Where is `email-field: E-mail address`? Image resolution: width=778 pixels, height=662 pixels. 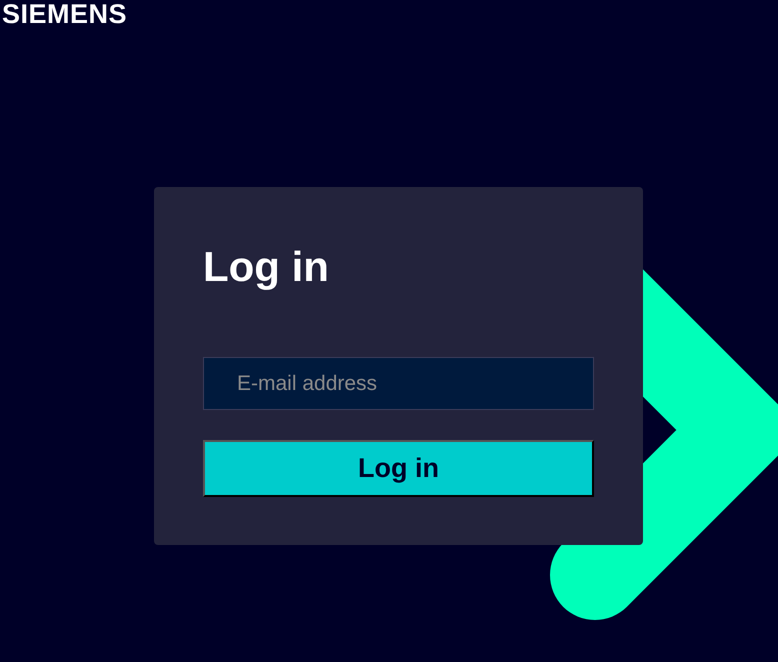 email-field: E-mail address is located at coordinates (398, 383).